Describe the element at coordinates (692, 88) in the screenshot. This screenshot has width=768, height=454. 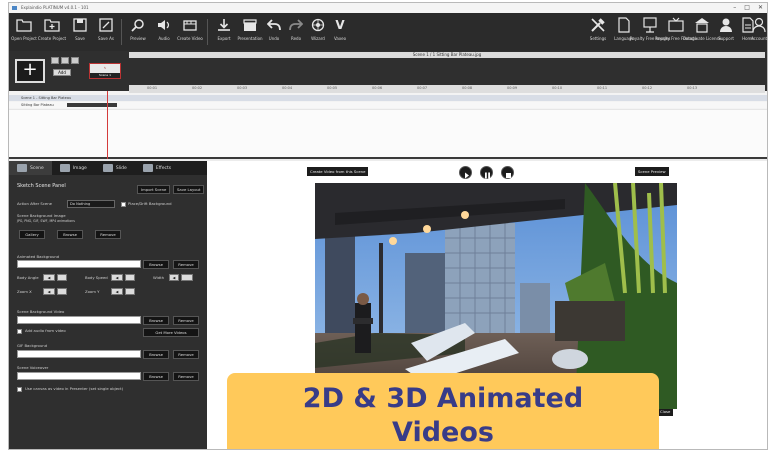
I see `ruler-tick: 00:13` at that location.